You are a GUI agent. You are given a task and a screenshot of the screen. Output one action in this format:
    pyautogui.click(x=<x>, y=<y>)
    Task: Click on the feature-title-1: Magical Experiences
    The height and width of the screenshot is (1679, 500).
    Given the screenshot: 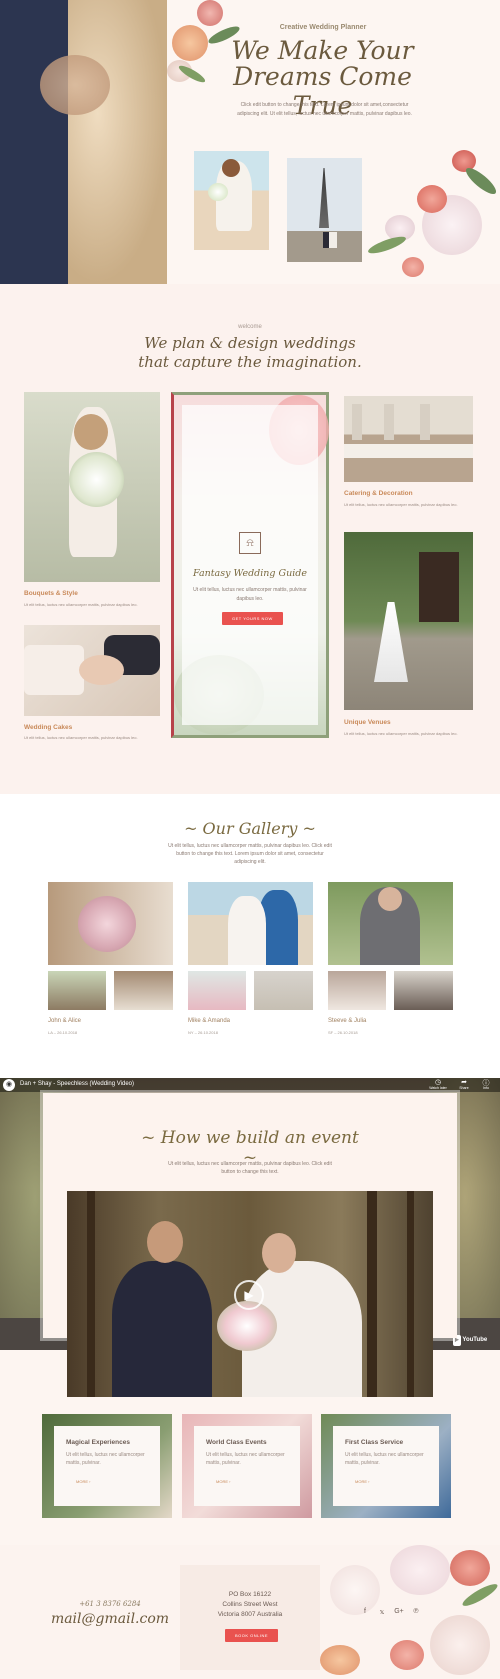 What is the action you would take?
    pyautogui.click(x=98, y=1442)
    